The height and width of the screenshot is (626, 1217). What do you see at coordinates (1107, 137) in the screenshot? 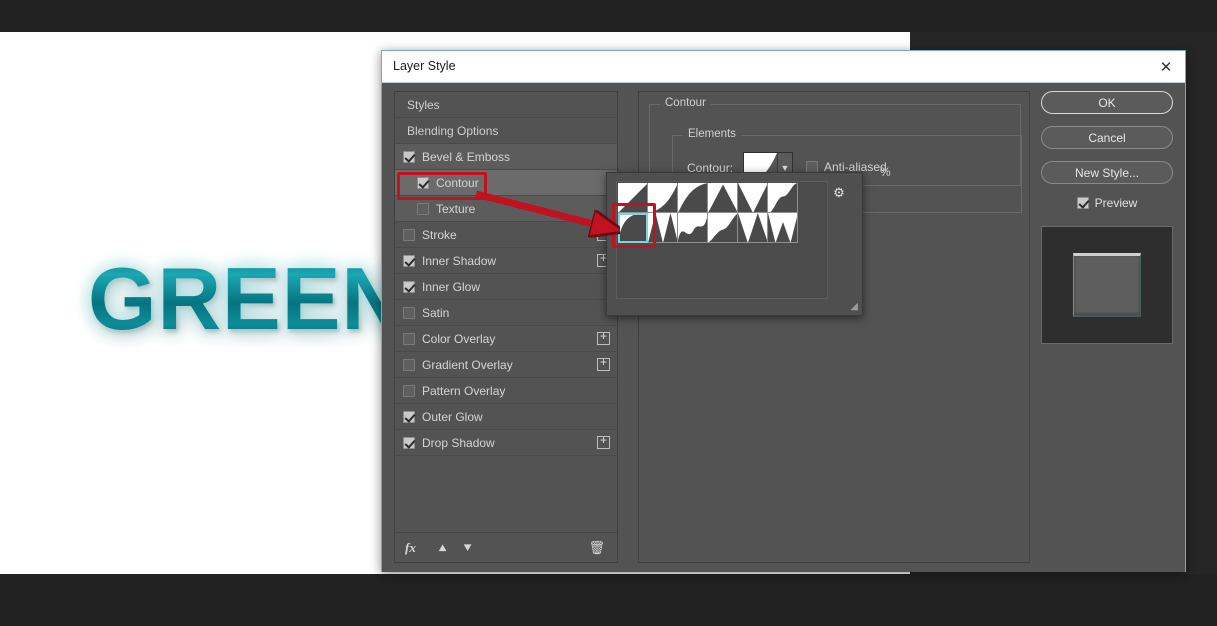
I see `cancel-button: Cancel` at bounding box center [1107, 137].